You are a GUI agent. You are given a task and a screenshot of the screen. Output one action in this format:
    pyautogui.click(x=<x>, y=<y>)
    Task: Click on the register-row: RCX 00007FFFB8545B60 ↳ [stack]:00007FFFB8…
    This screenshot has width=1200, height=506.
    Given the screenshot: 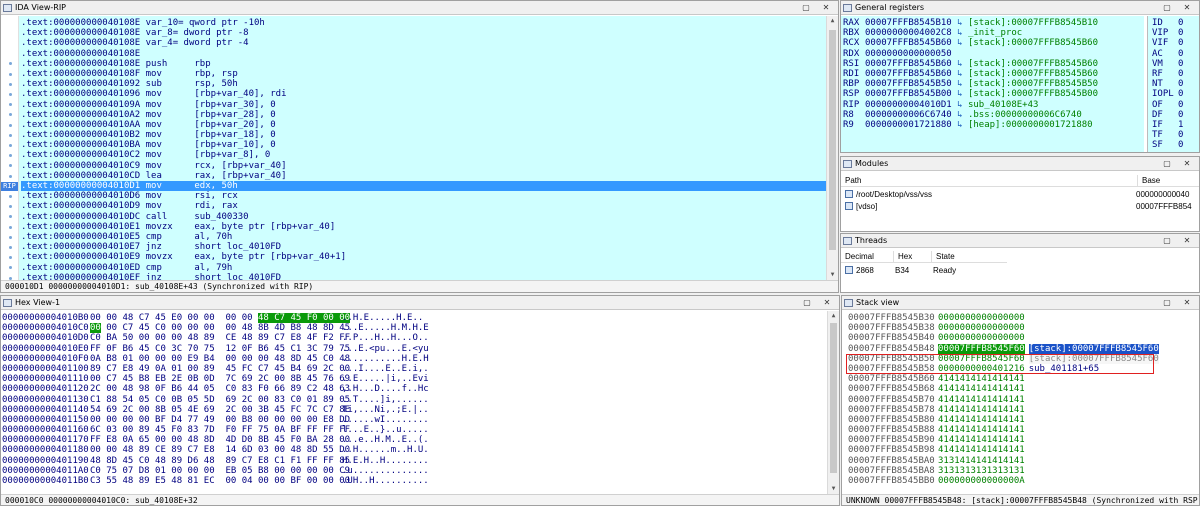 What is the action you would take?
    pyautogui.click(x=970, y=43)
    